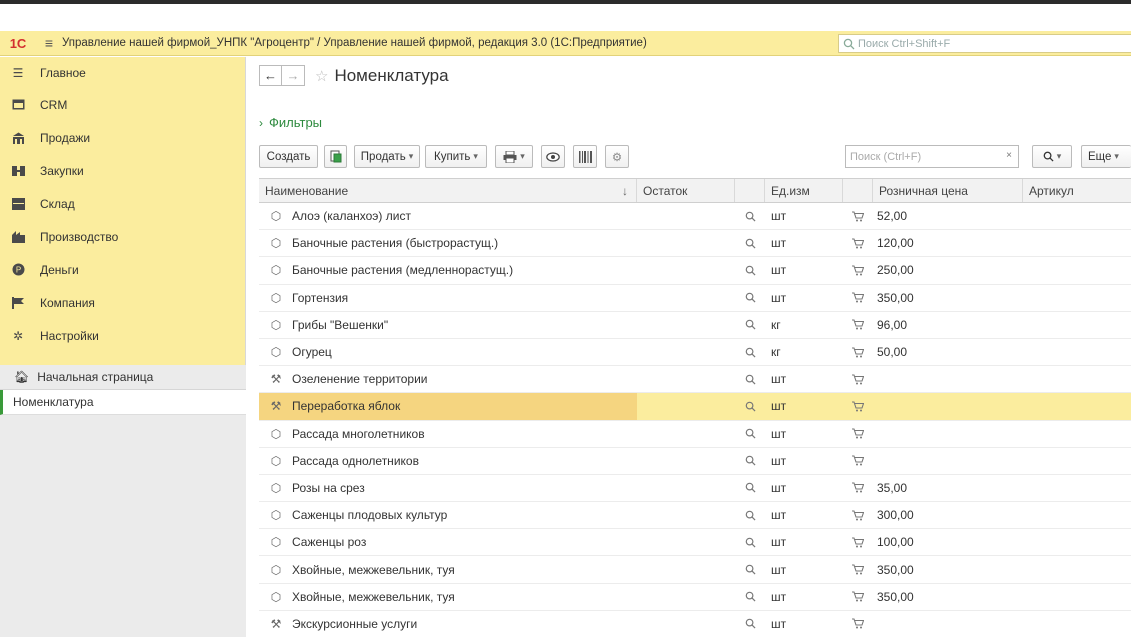 The height and width of the screenshot is (637, 1131). What do you see at coordinates (123, 402) in the screenshot?
I see `open-window-nomenclature: Номенклатура` at bounding box center [123, 402].